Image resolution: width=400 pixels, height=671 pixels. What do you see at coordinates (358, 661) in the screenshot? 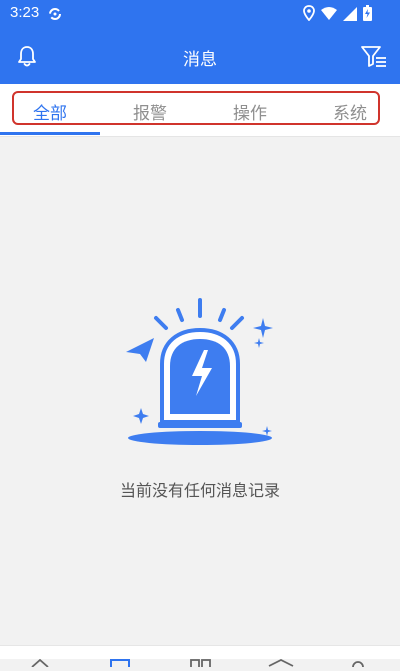
I see `profile-icon` at bounding box center [358, 661].